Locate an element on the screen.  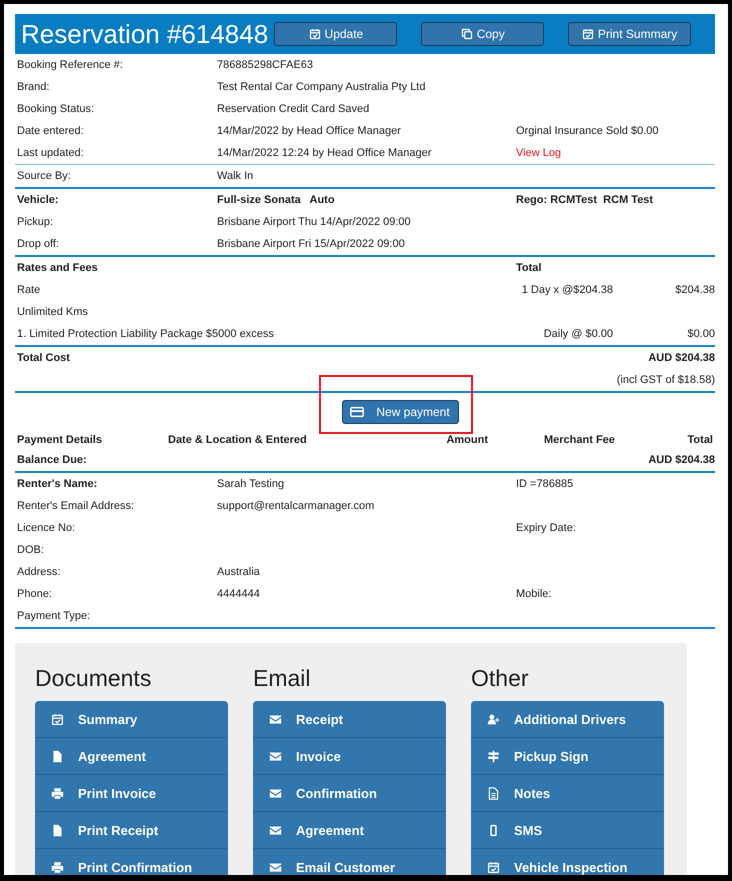
field-label: DOB: is located at coordinates (31, 550).